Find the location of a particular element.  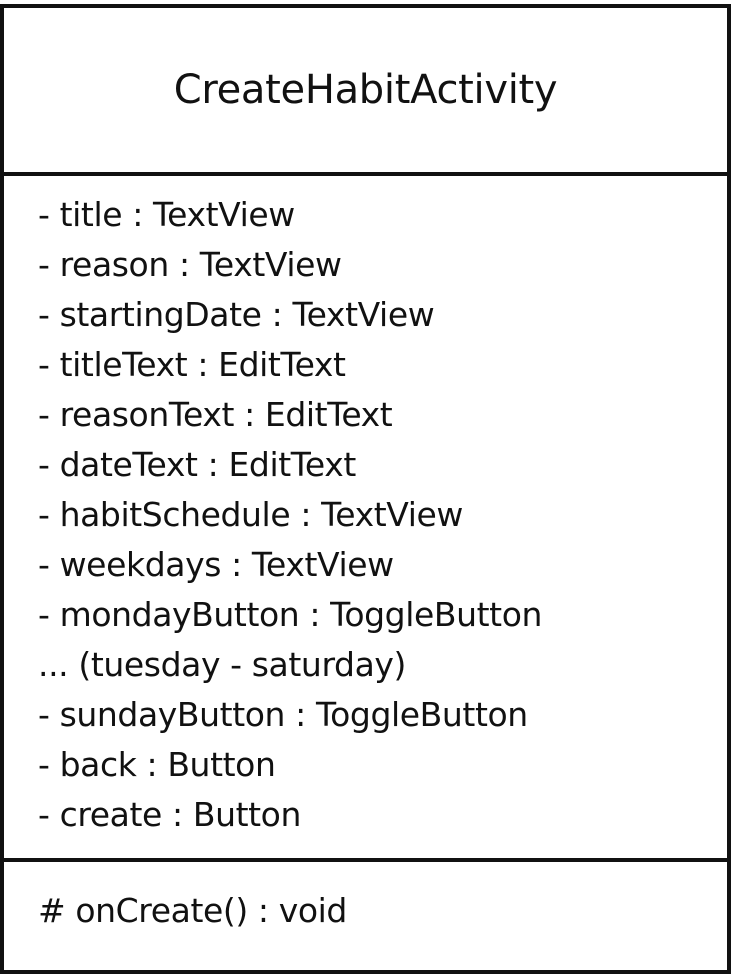

attribute-create: - create : Button is located at coordinates (169, 814).